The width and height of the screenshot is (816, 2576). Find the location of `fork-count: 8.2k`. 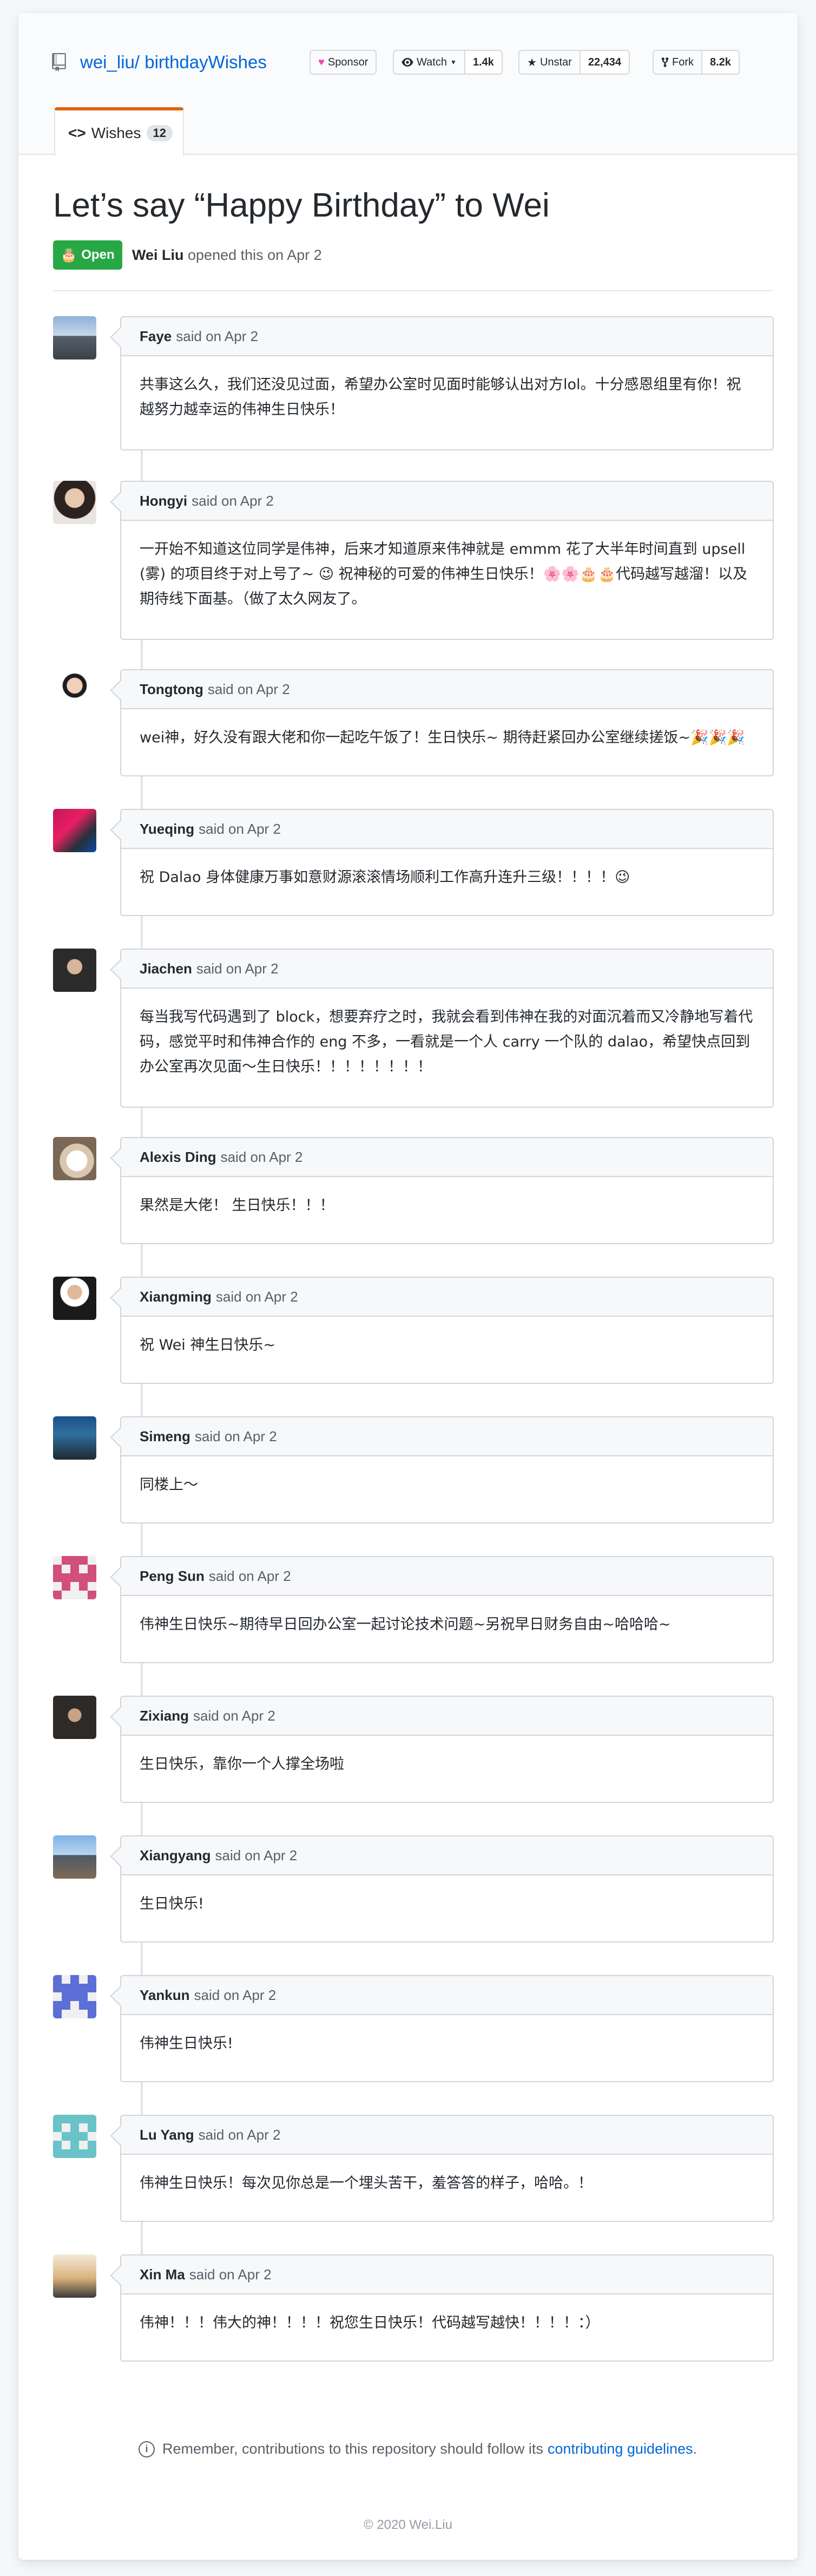

fork-count: 8.2k is located at coordinates (720, 62).